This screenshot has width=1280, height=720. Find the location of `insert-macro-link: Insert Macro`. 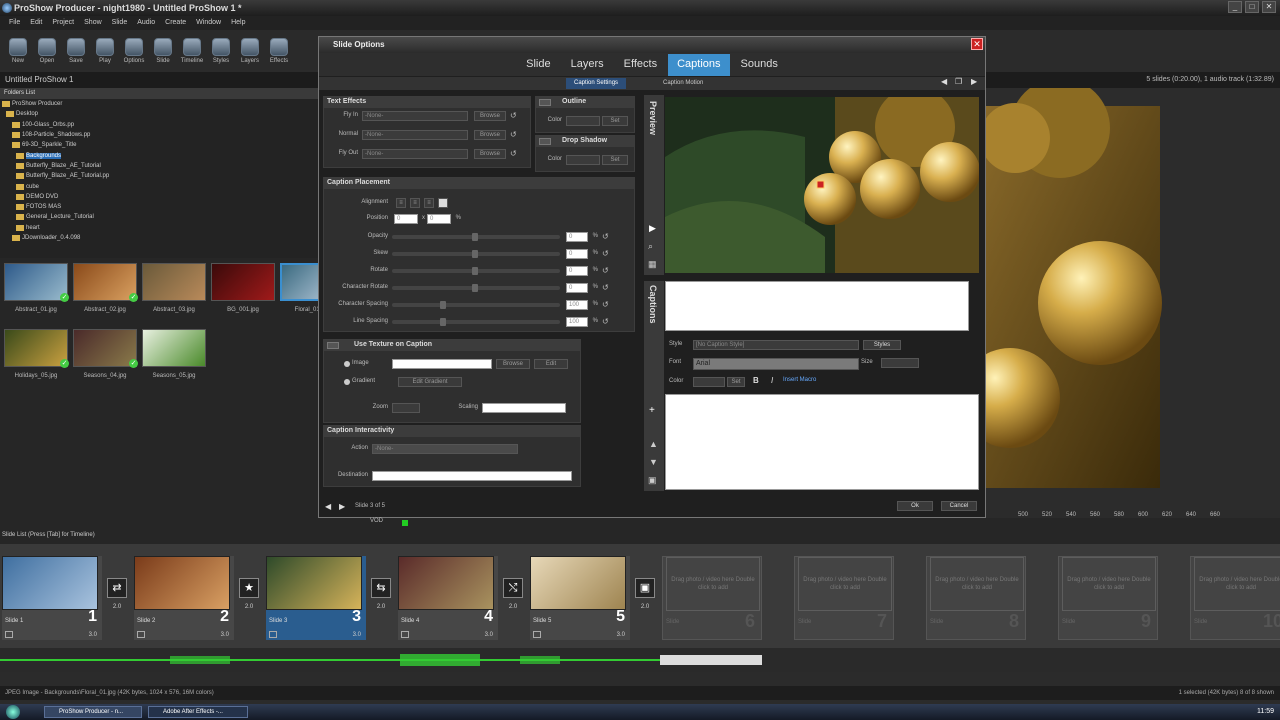

insert-macro-link: Insert Macro is located at coordinates (799, 380).